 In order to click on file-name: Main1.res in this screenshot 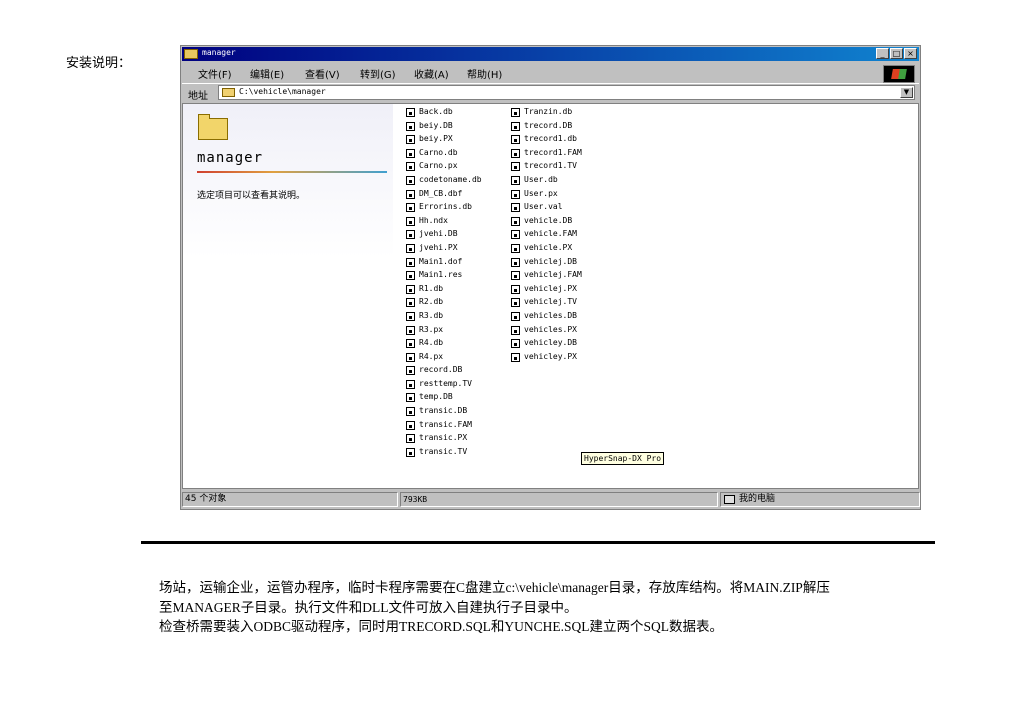, I will do `click(441, 275)`.